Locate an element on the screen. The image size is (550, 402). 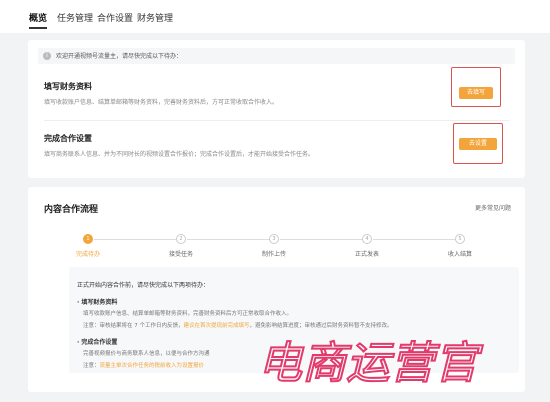
note-prefix: 注意：审核结果将在 7 个工作日内反馈， is located at coordinates (133, 326).